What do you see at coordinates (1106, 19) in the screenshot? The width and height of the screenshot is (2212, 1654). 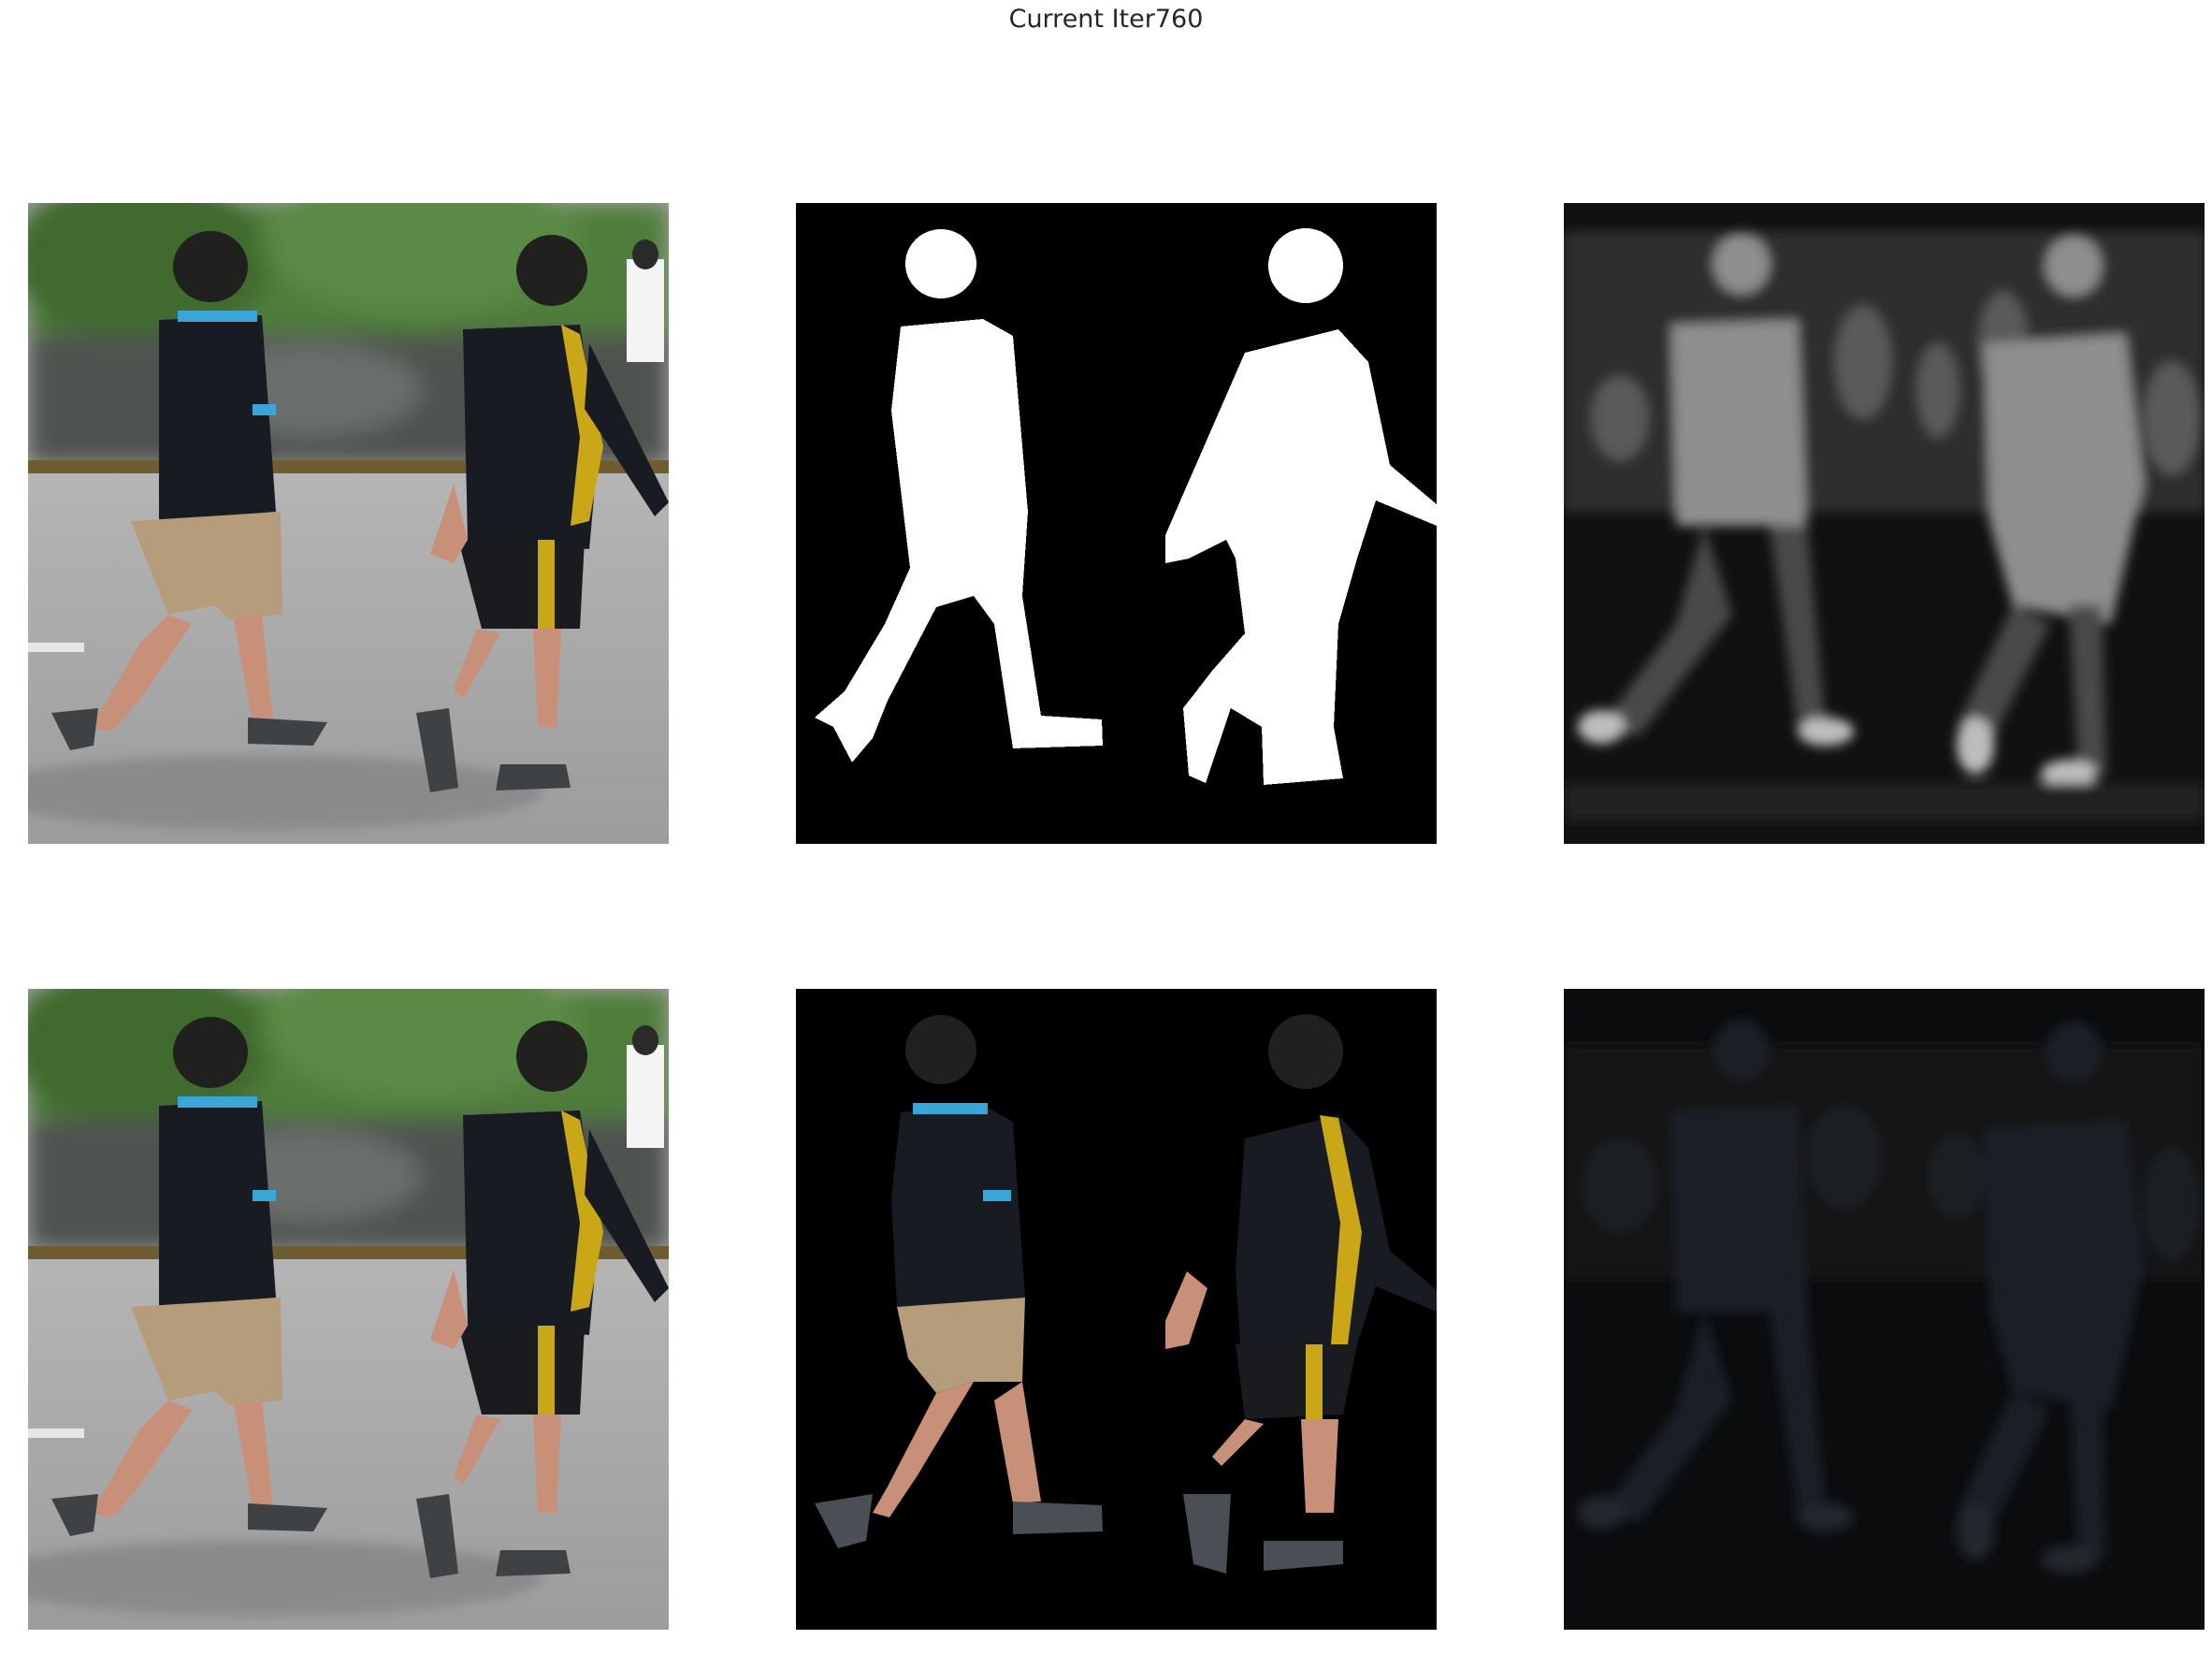 I see `figure-title: Current Iter760` at bounding box center [1106, 19].